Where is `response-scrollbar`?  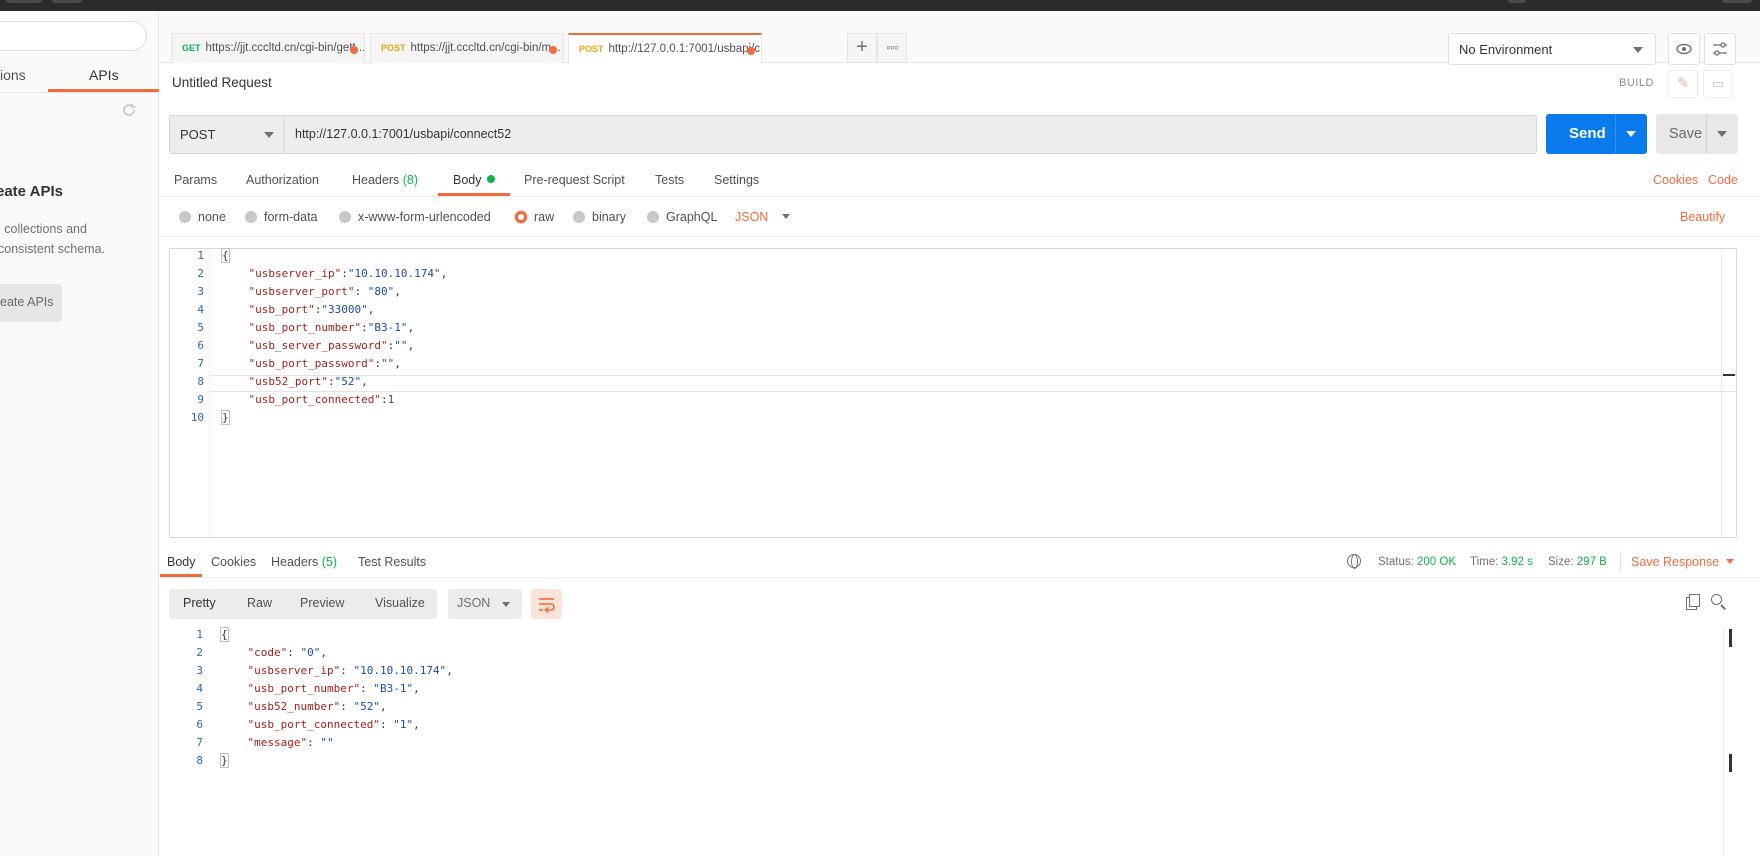 response-scrollbar is located at coordinates (1730, 742).